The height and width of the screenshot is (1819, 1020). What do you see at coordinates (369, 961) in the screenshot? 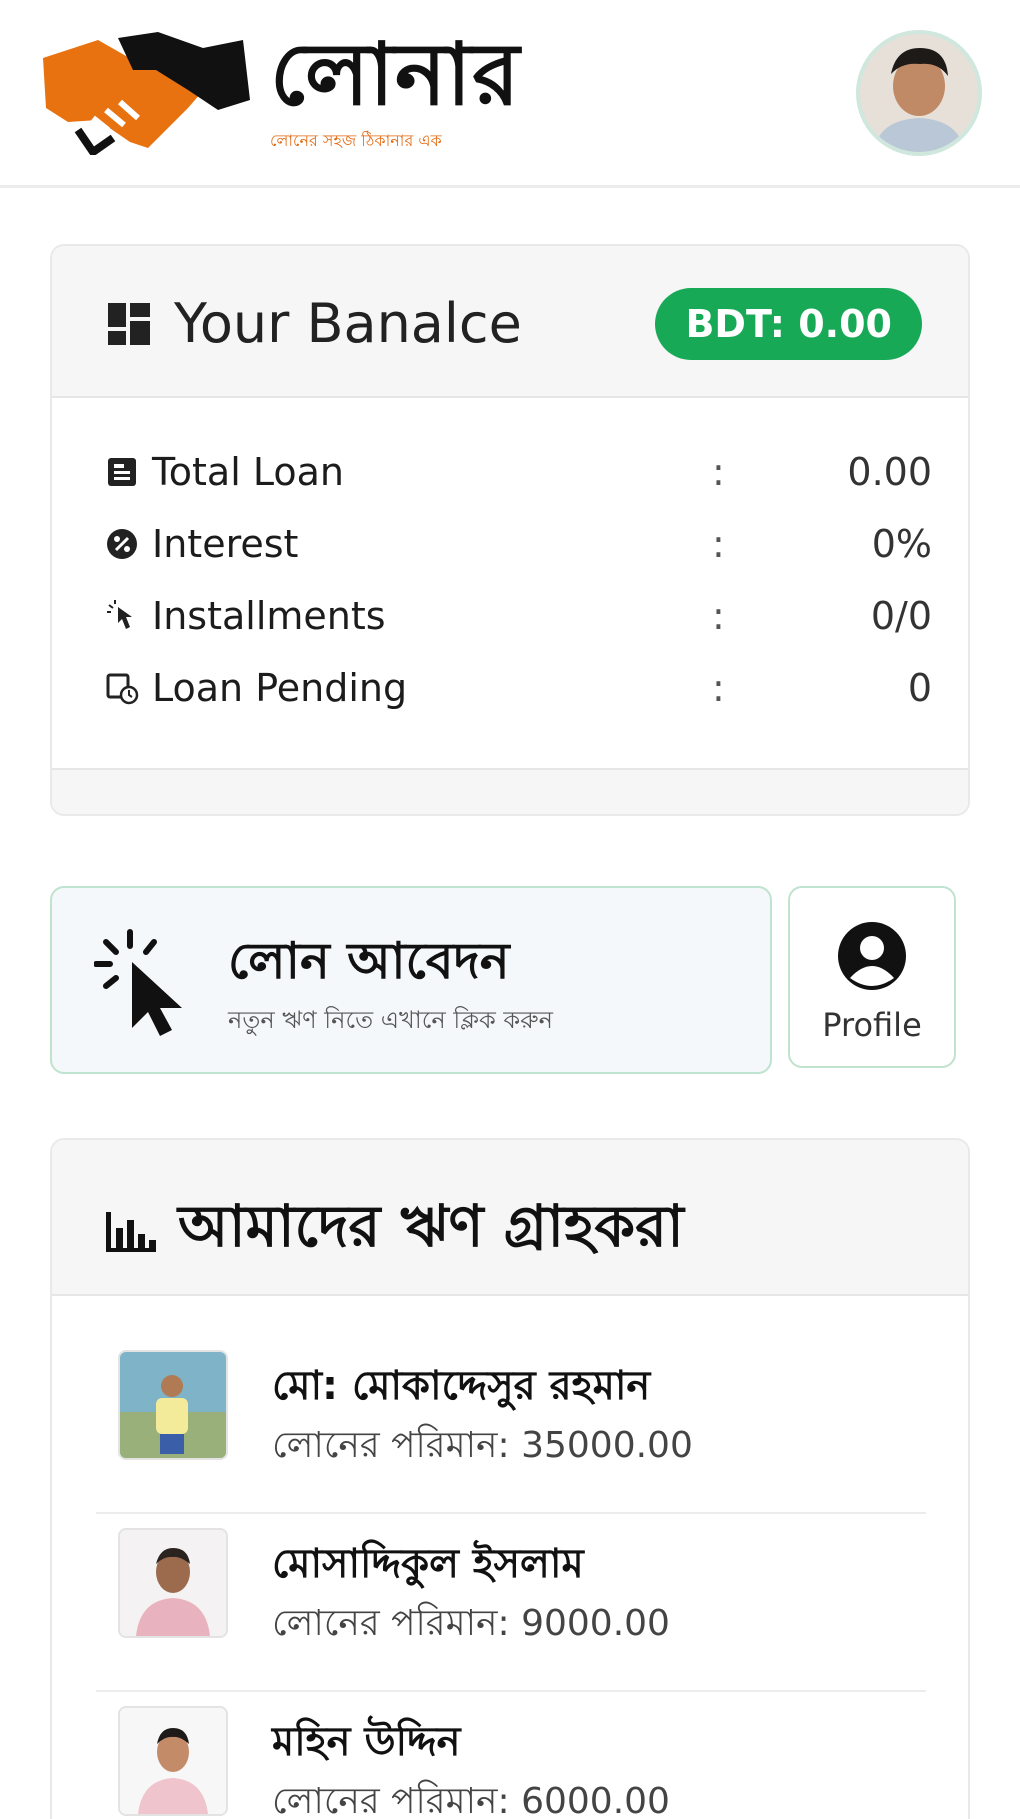
I see `loan-apply-title: লোন আবেদন` at bounding box center [369, 961].